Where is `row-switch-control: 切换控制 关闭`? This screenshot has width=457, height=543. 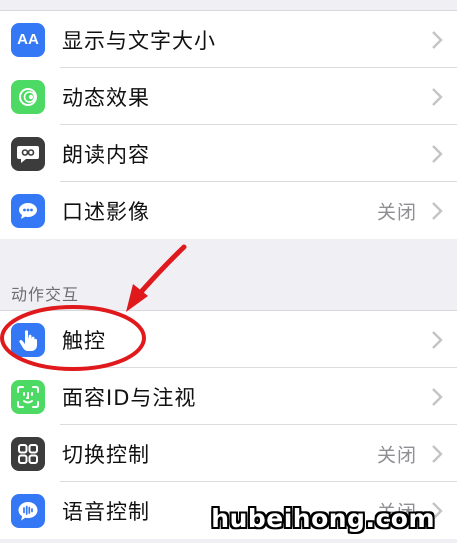
row-switch-control: 切换控制 关闭 is located at coordinates (228, 453).